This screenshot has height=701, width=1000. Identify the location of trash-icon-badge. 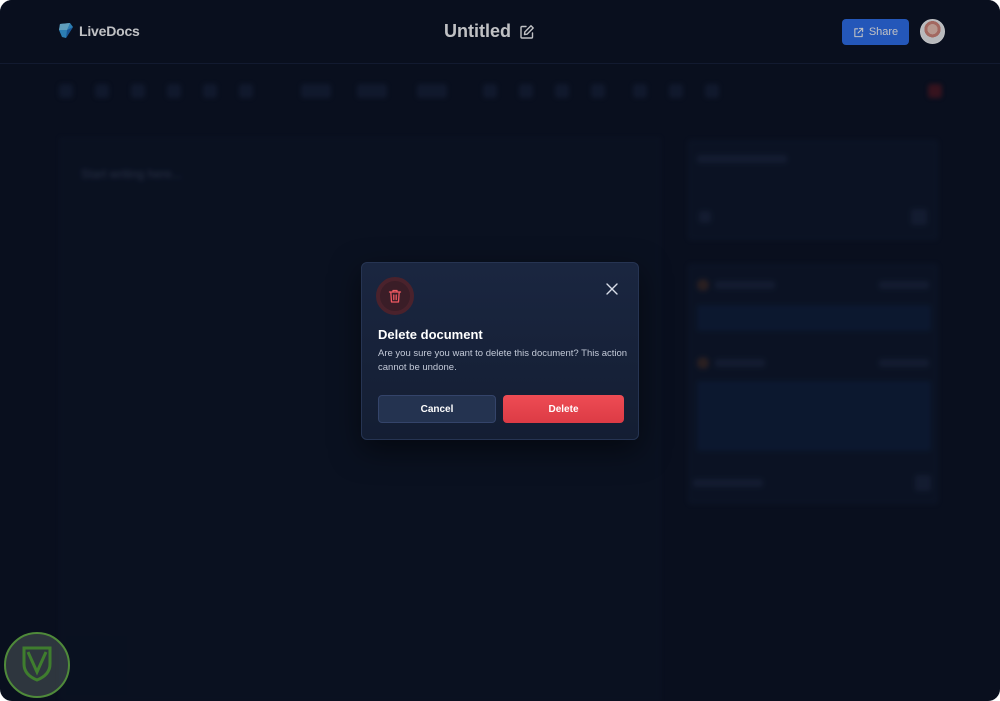
(395, 296).